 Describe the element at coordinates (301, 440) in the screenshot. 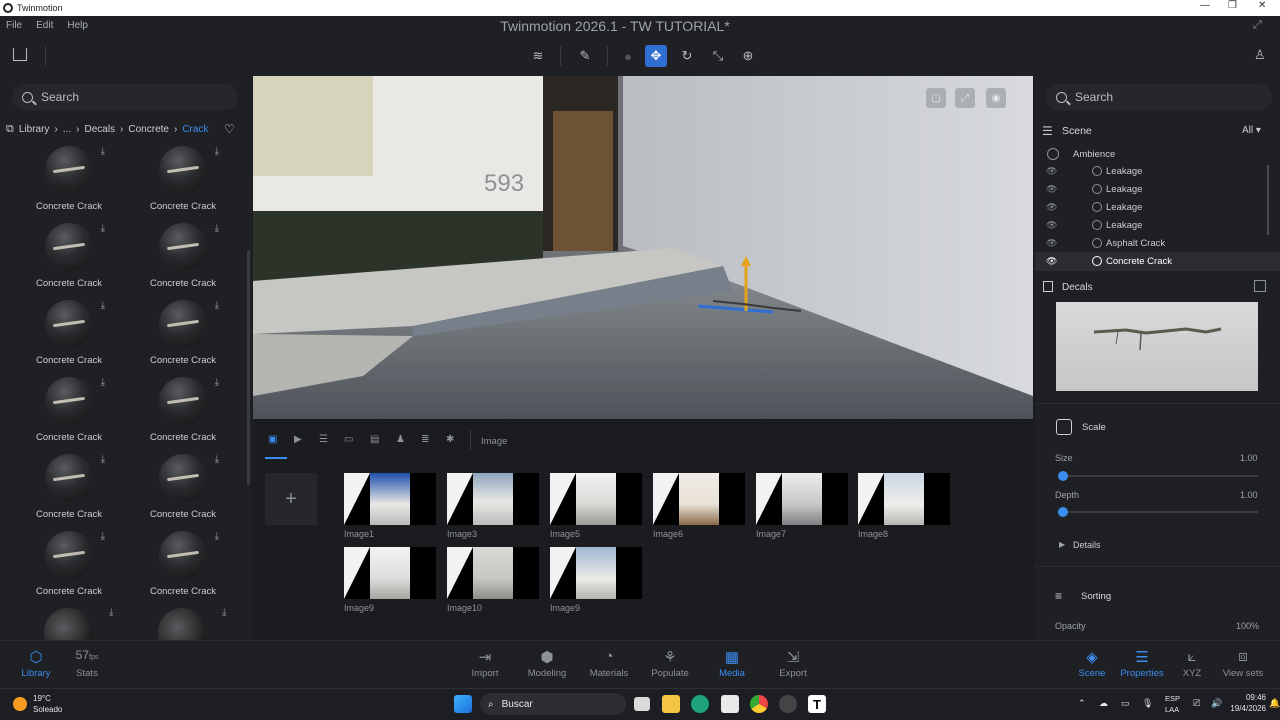

I see `video-tab-icon: ▶` at that location.